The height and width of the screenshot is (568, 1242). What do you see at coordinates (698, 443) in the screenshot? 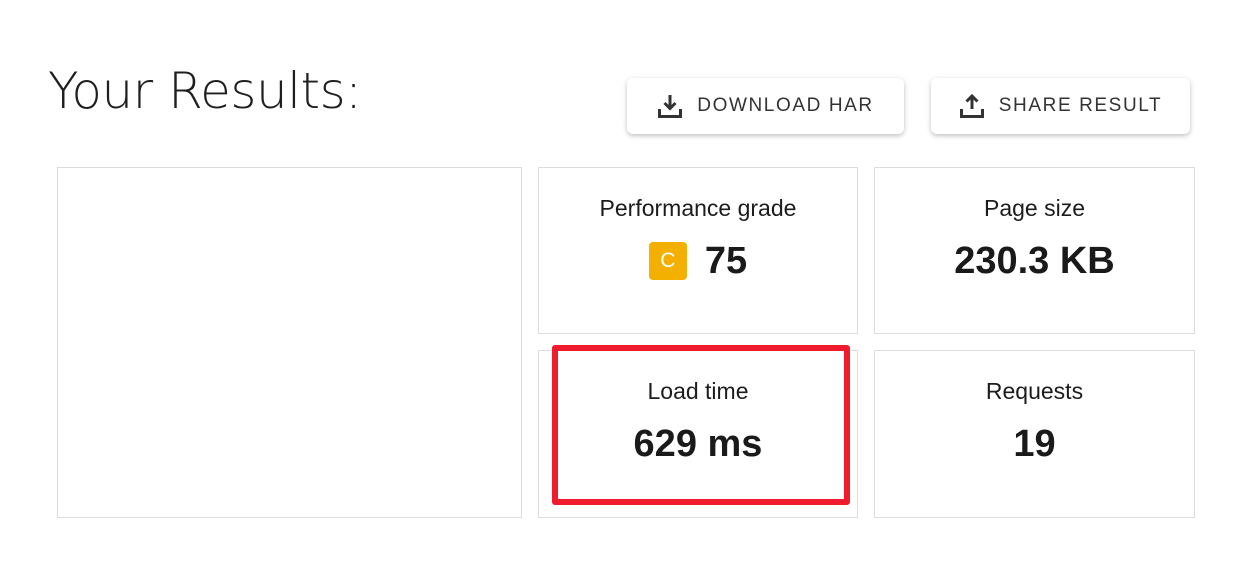
I see `load-time-value: 629 ms` at bounding box center [698, 443].